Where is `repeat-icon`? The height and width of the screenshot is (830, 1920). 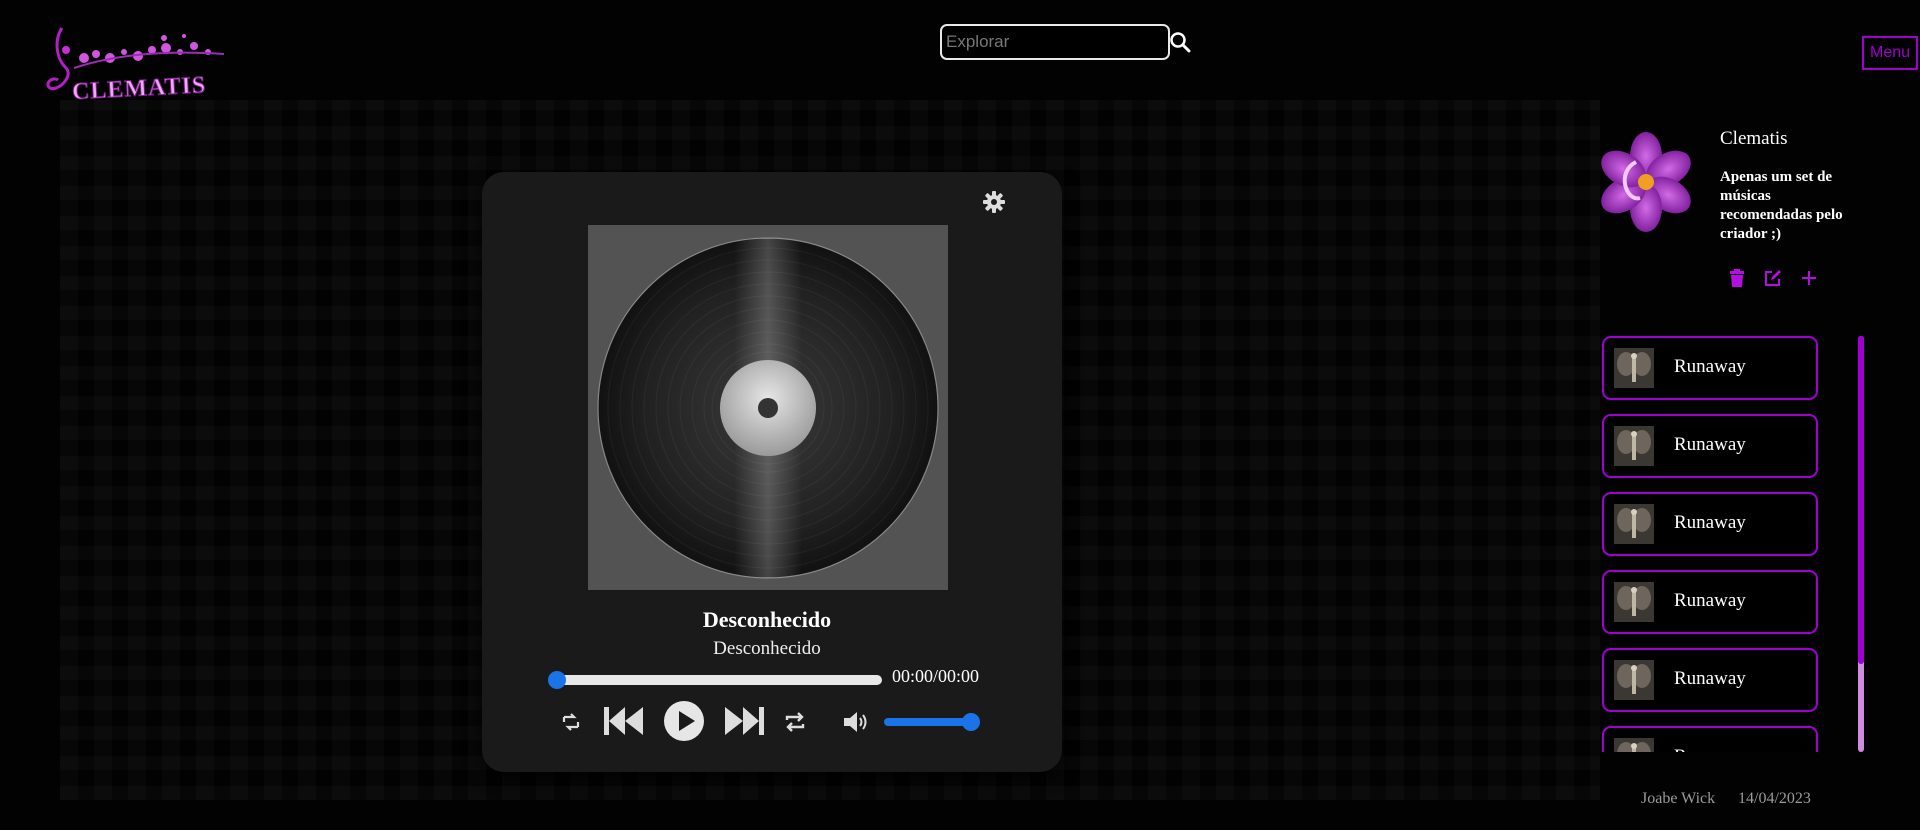 repeat-icon is located at coordinates (795, 722).